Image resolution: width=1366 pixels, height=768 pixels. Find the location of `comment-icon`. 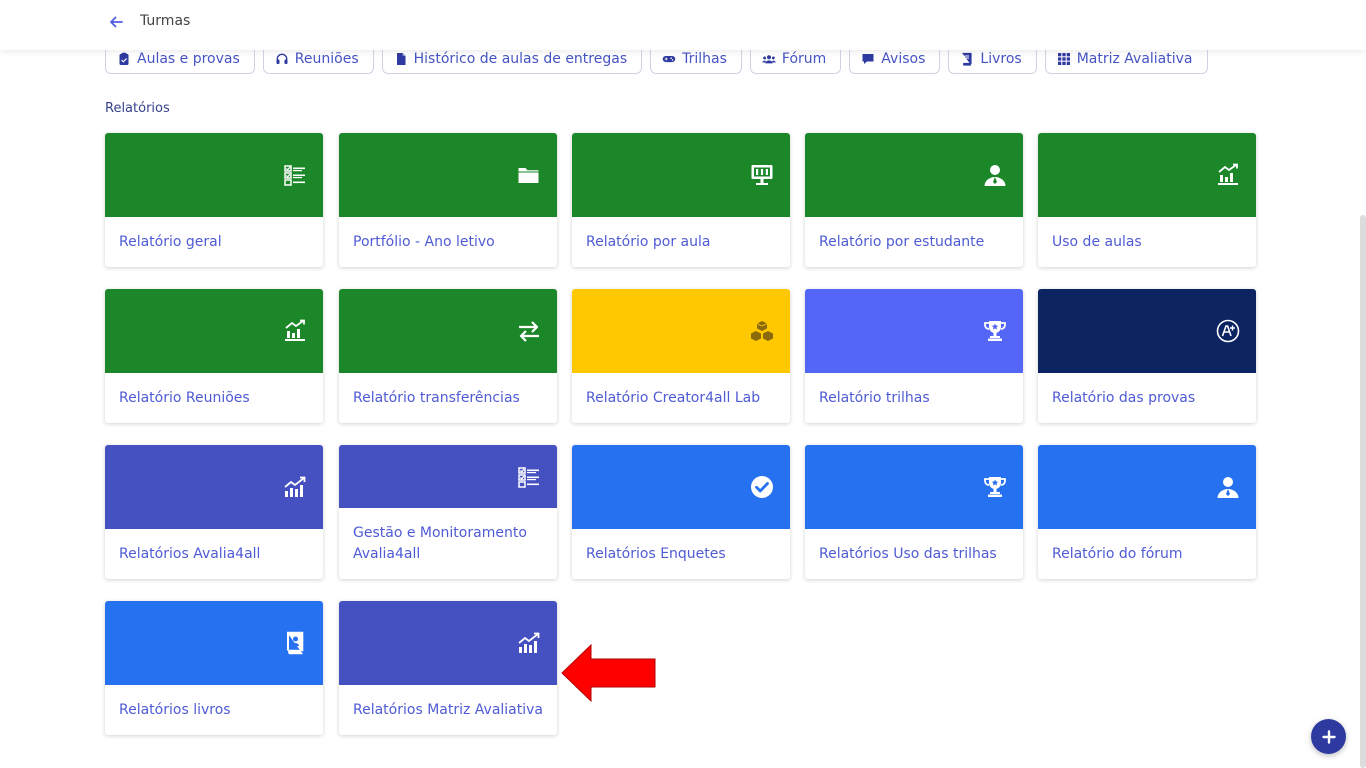

comment-icon is located at coordinates (868, 58).